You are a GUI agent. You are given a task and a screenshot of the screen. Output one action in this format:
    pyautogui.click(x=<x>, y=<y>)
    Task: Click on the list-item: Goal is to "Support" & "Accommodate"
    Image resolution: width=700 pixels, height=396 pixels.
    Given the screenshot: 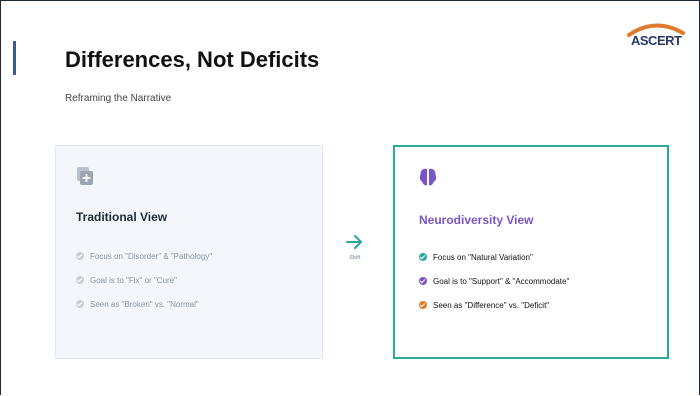 What is the action you would take?
    pyautogui.click(x=494, y=281)
    